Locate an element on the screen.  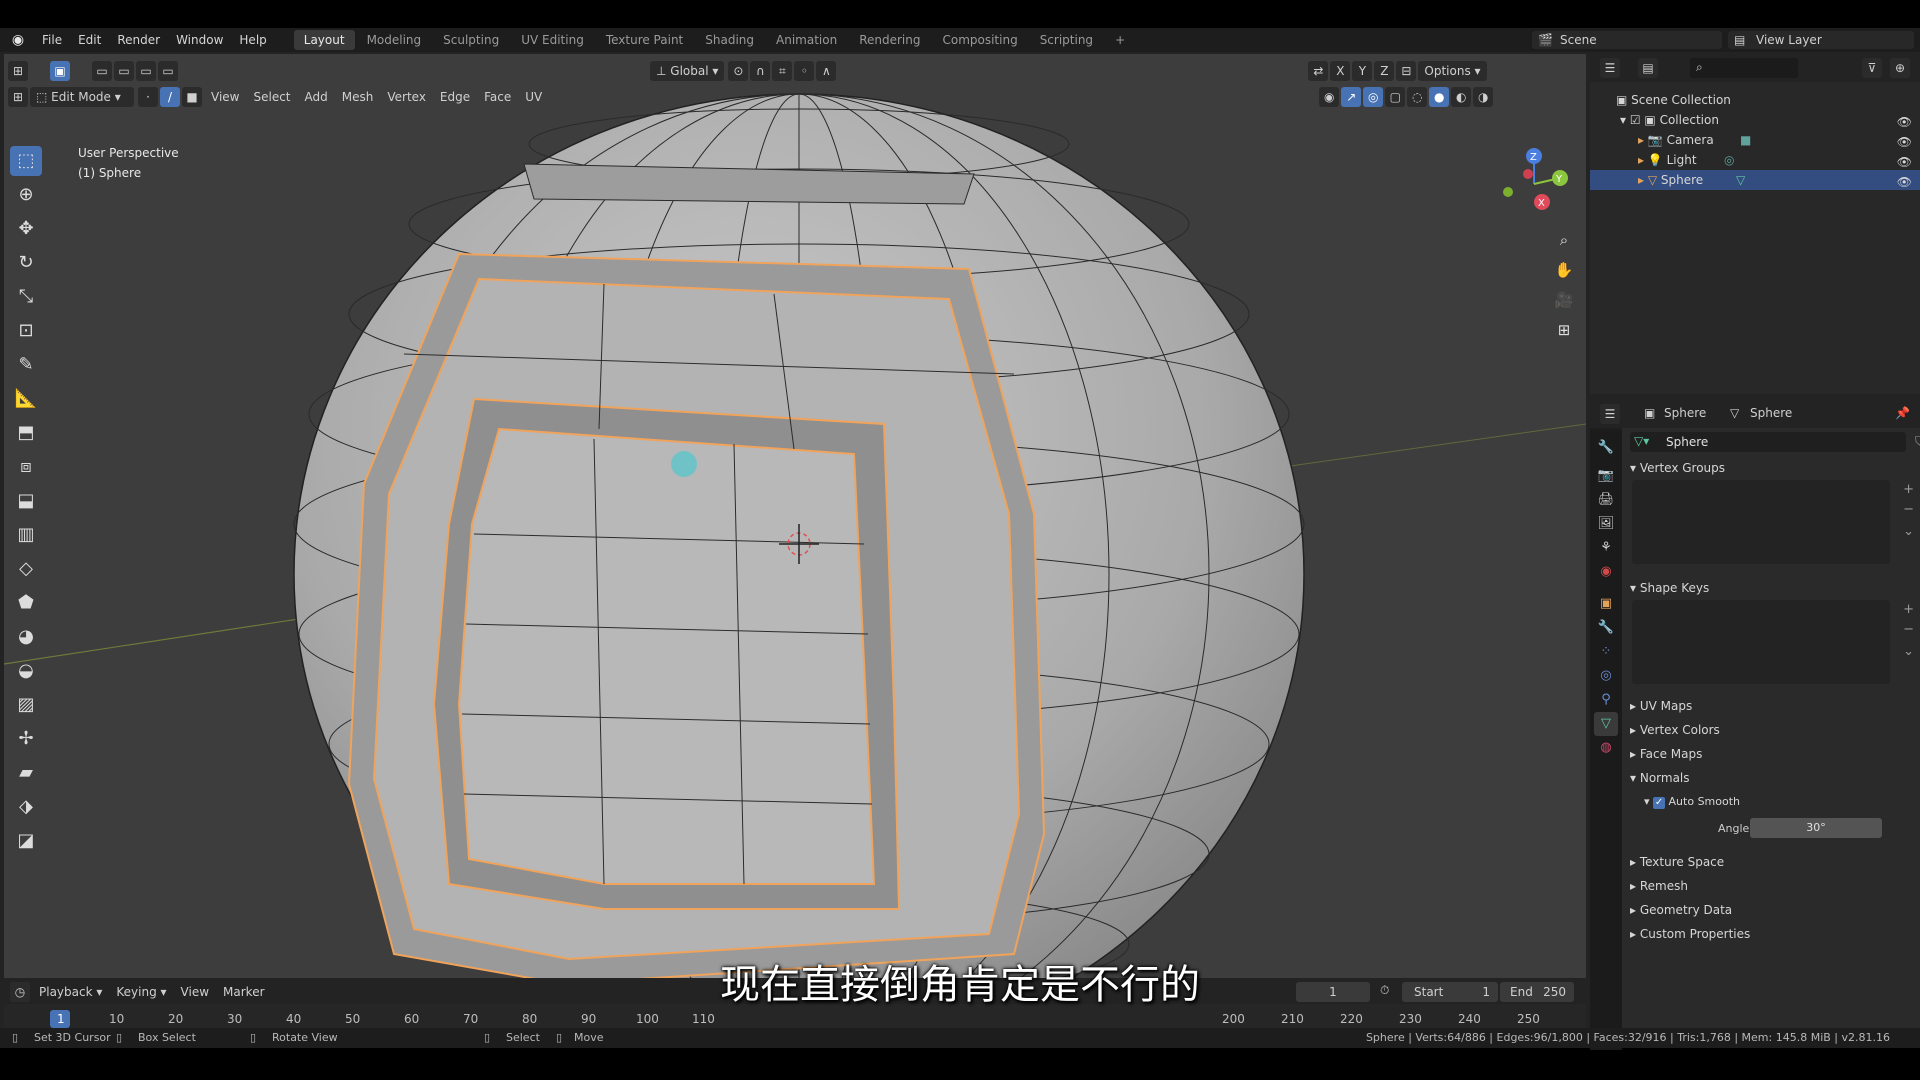
move-tool-icon: ✥ is located at coordinates (26, 229).